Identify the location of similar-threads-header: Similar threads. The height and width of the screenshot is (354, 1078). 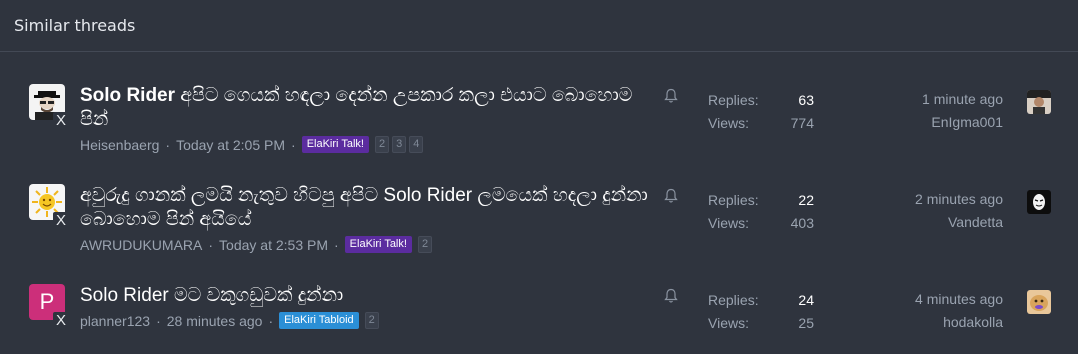
(539, 26).